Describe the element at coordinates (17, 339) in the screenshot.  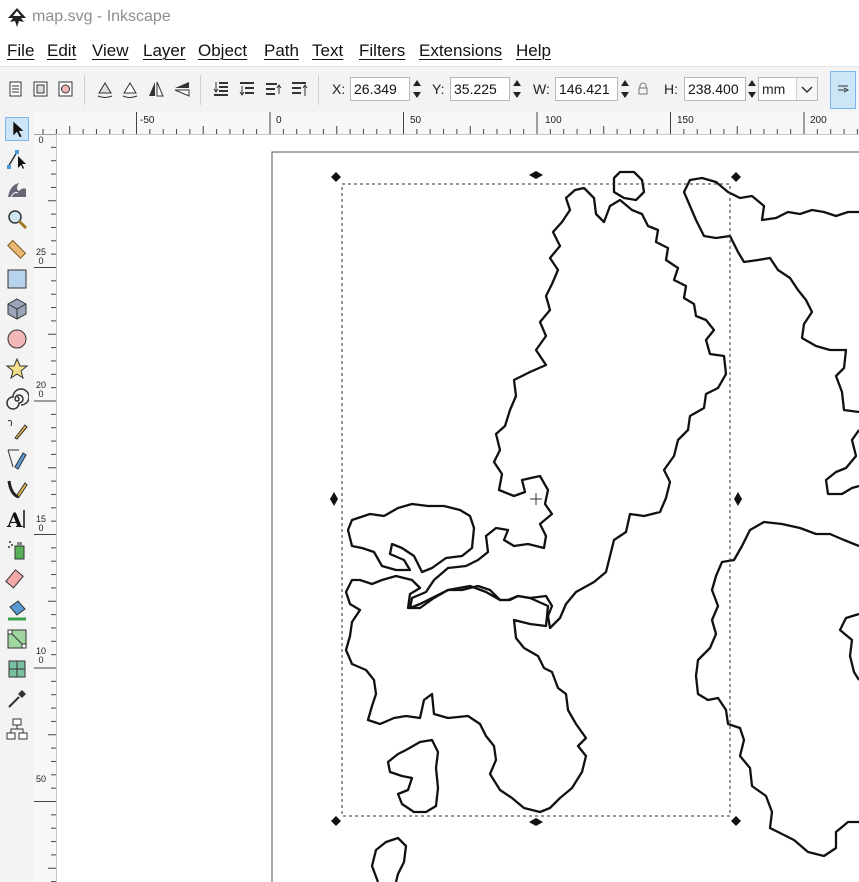
I see `ellipse-tool-icon` at that location.